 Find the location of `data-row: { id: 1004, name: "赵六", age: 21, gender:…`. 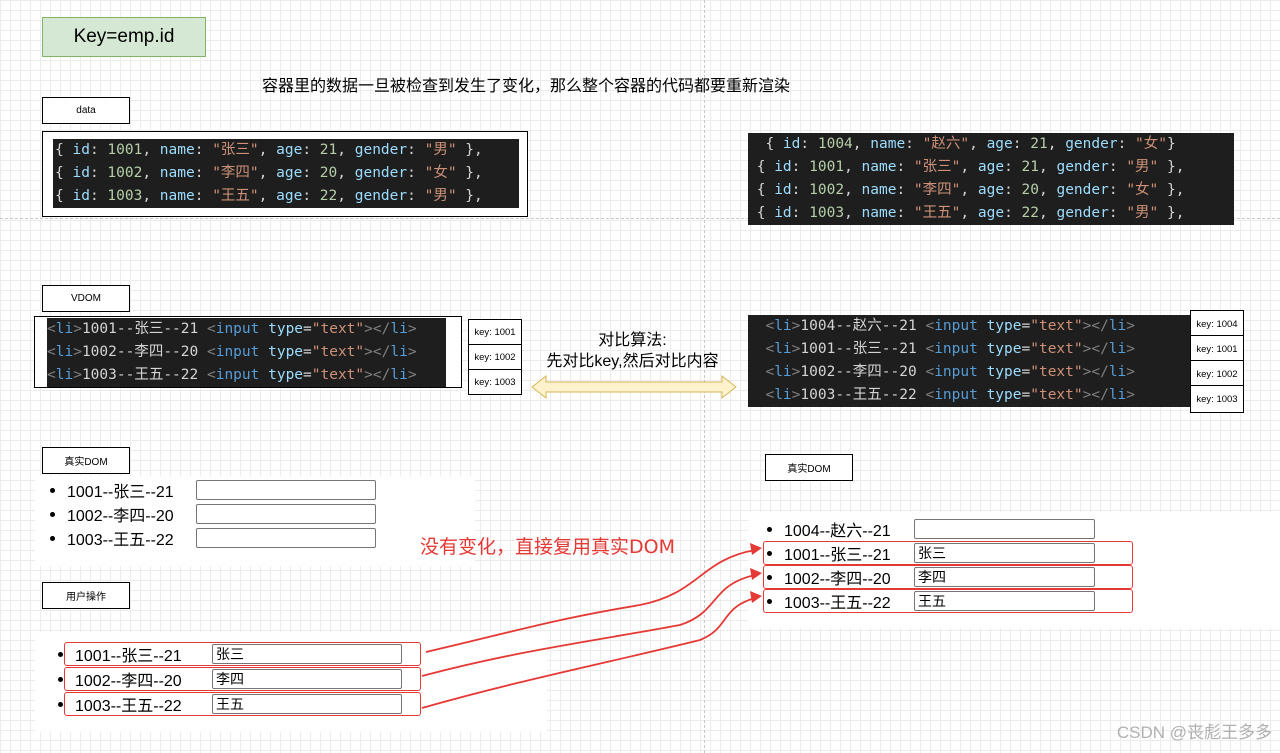

data-row: { id: 1004, name: "赵六", age: 21, gender:… is located at coordinates (962, 144).